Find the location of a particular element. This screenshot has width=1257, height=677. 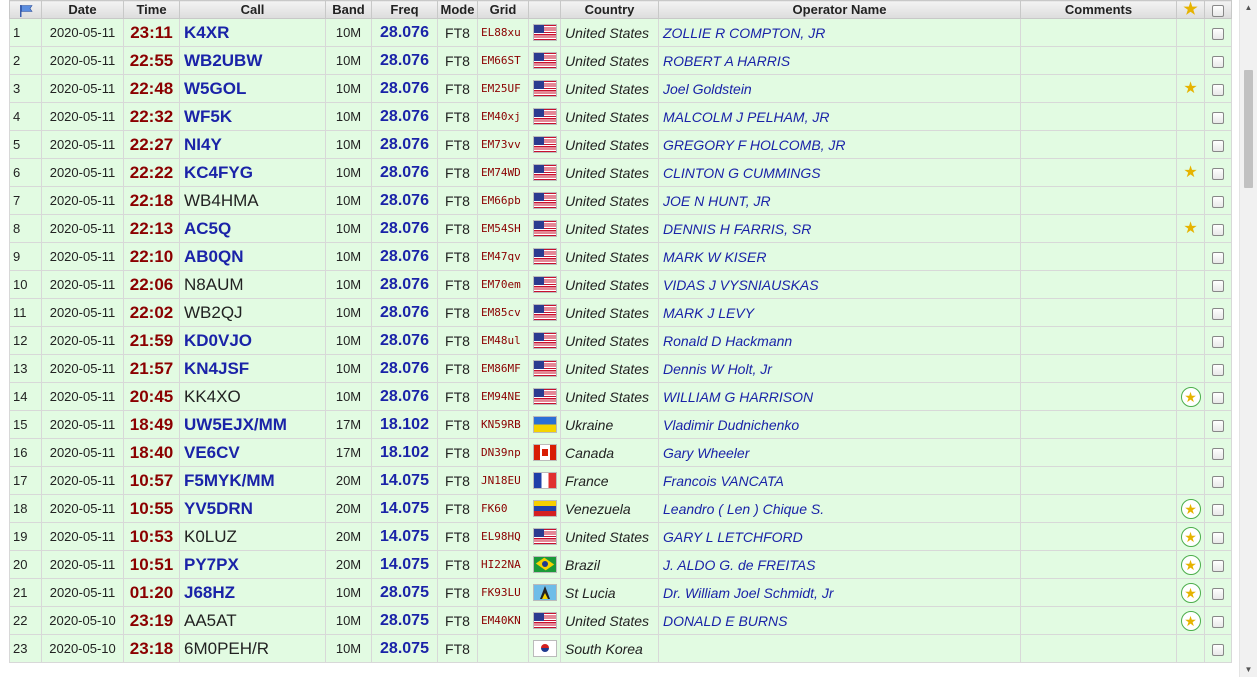

operator-name: CLINTON G CUMMINGS is located at coordinates (839, 172).